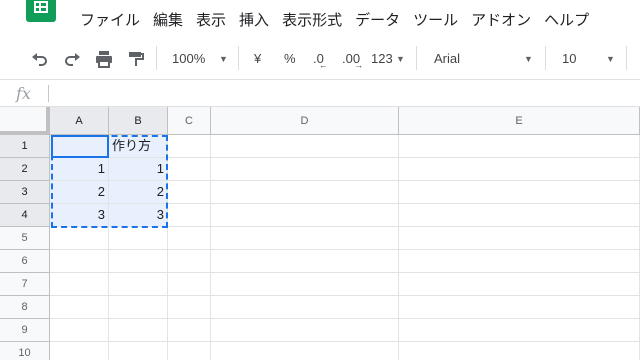 This screenshot has width=640, height=360. I want to click on cell-d8, so click(305, 307).